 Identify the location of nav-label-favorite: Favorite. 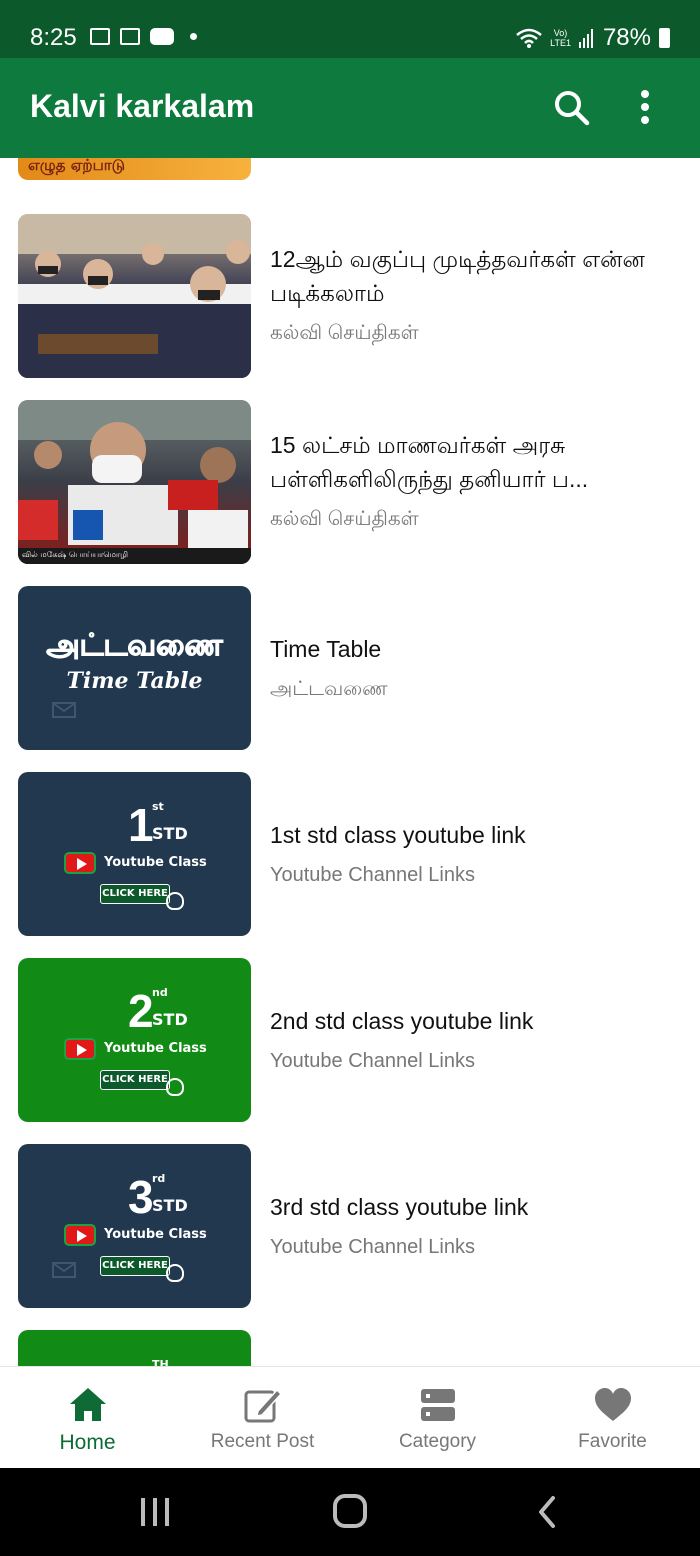
(612, 1441).